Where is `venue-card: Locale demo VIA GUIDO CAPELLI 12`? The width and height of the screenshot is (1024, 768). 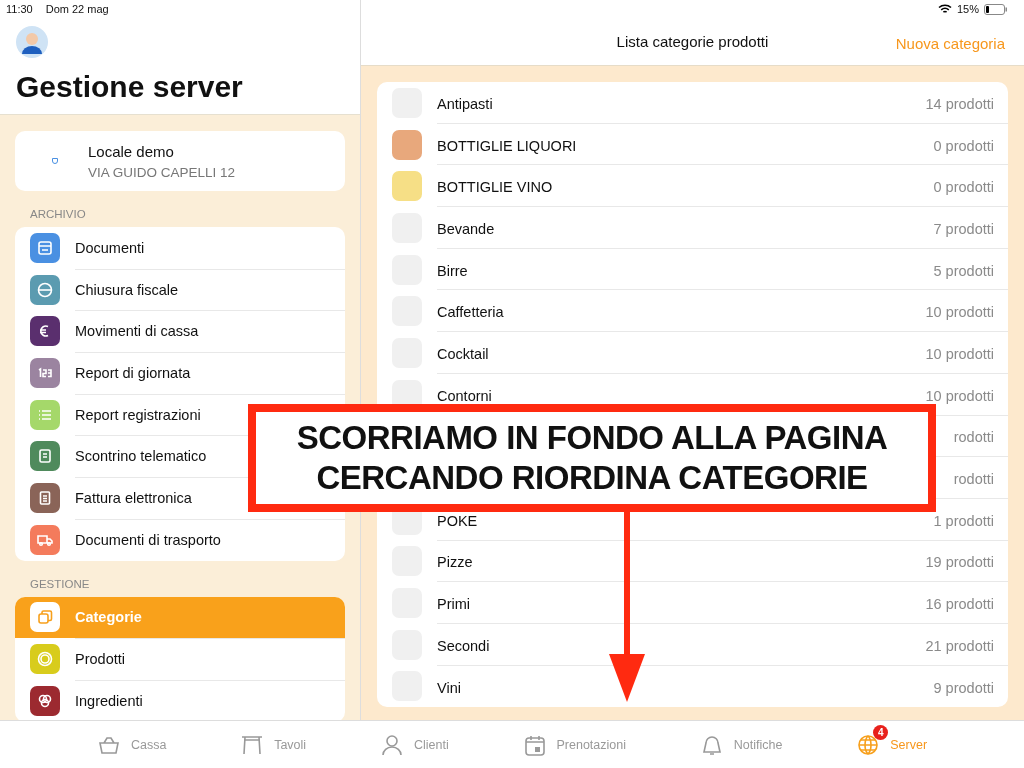 venue-card: Locale demo VIA GUIDO CAPELLI 12 is located at coordinates (180, 161).